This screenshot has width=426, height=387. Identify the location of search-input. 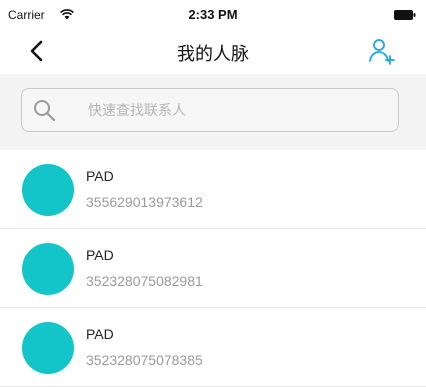
(238, 111).